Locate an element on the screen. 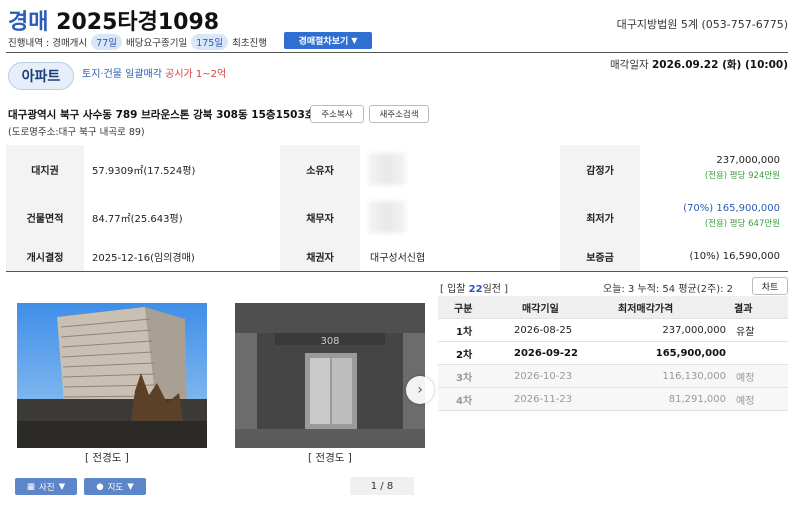 Image resolution: width=800 pixels, height=511 pixels. date: 2026-08-25 is located at coordinates (543, 330).